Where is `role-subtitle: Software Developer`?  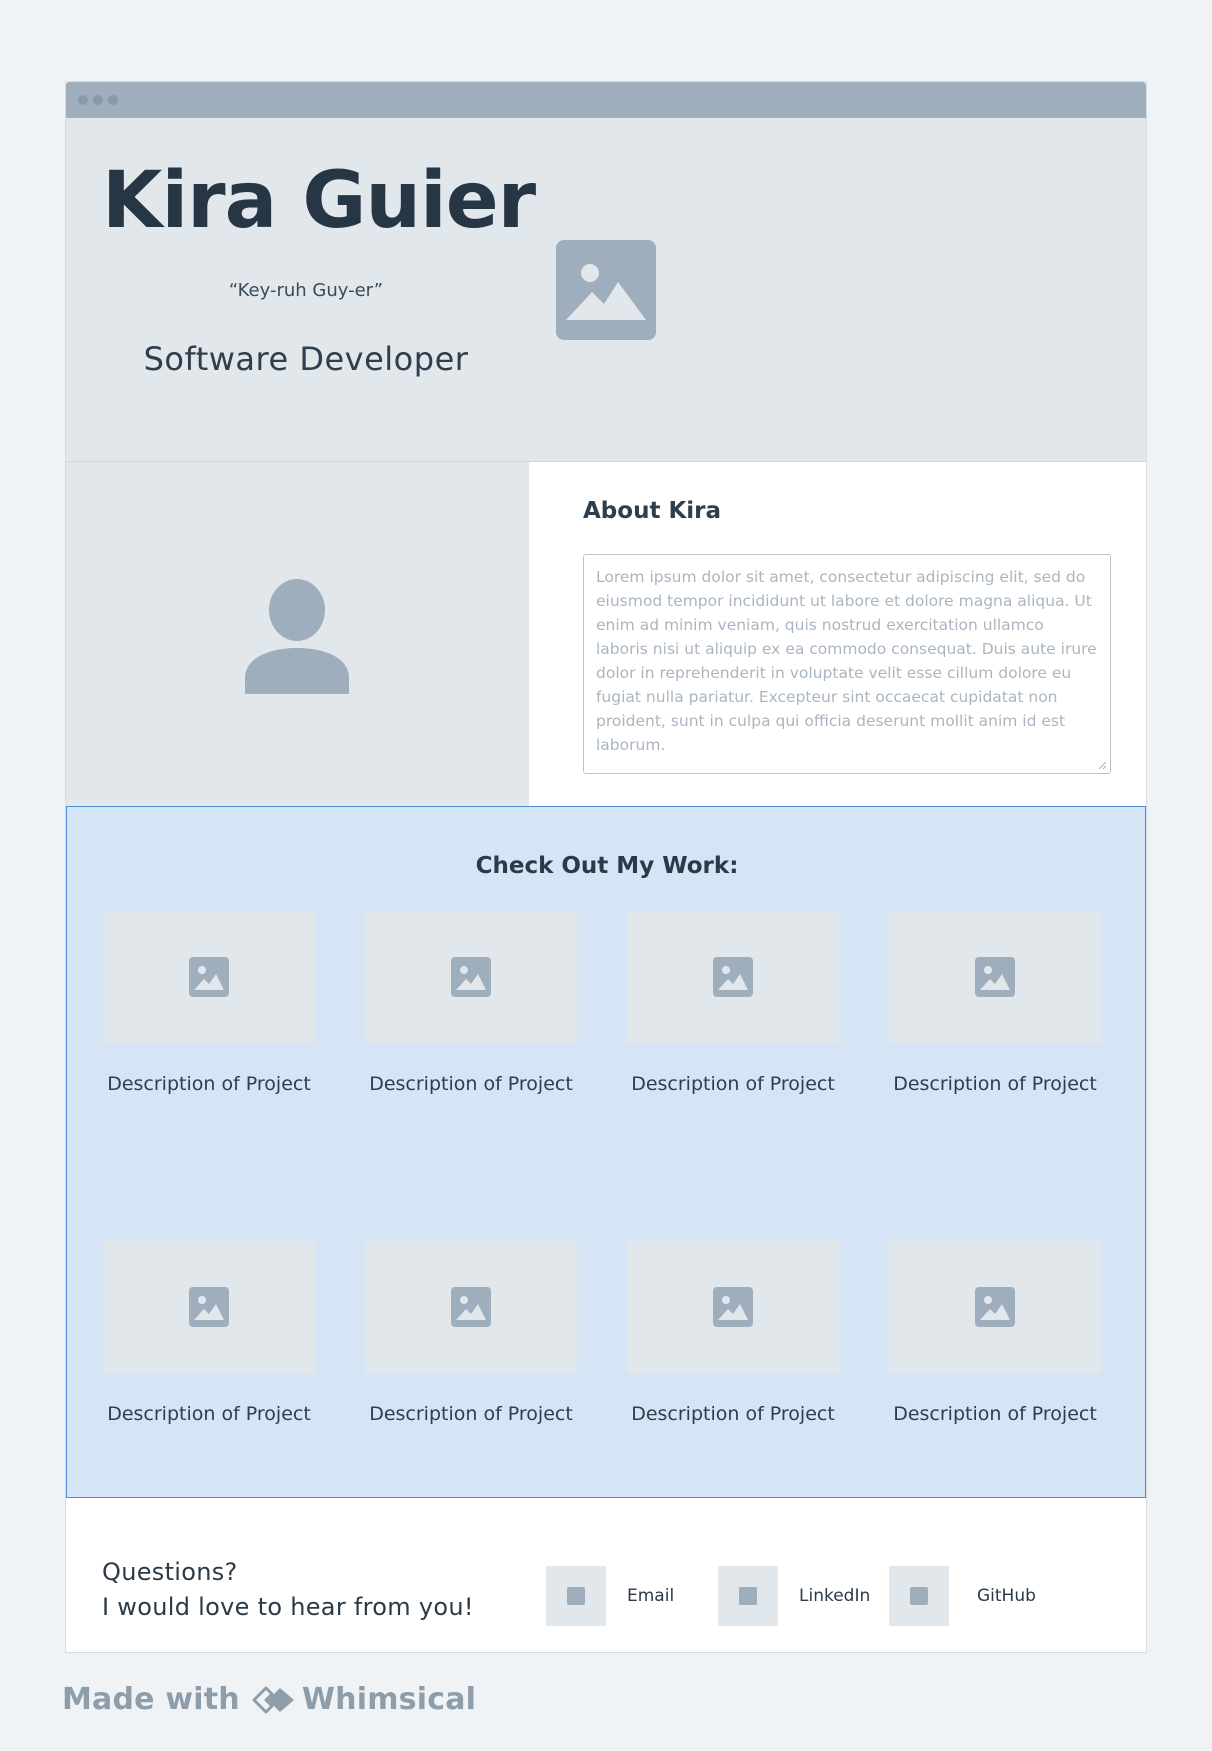 role-subtitle: Software Developer is located at coordinates (306, 359).